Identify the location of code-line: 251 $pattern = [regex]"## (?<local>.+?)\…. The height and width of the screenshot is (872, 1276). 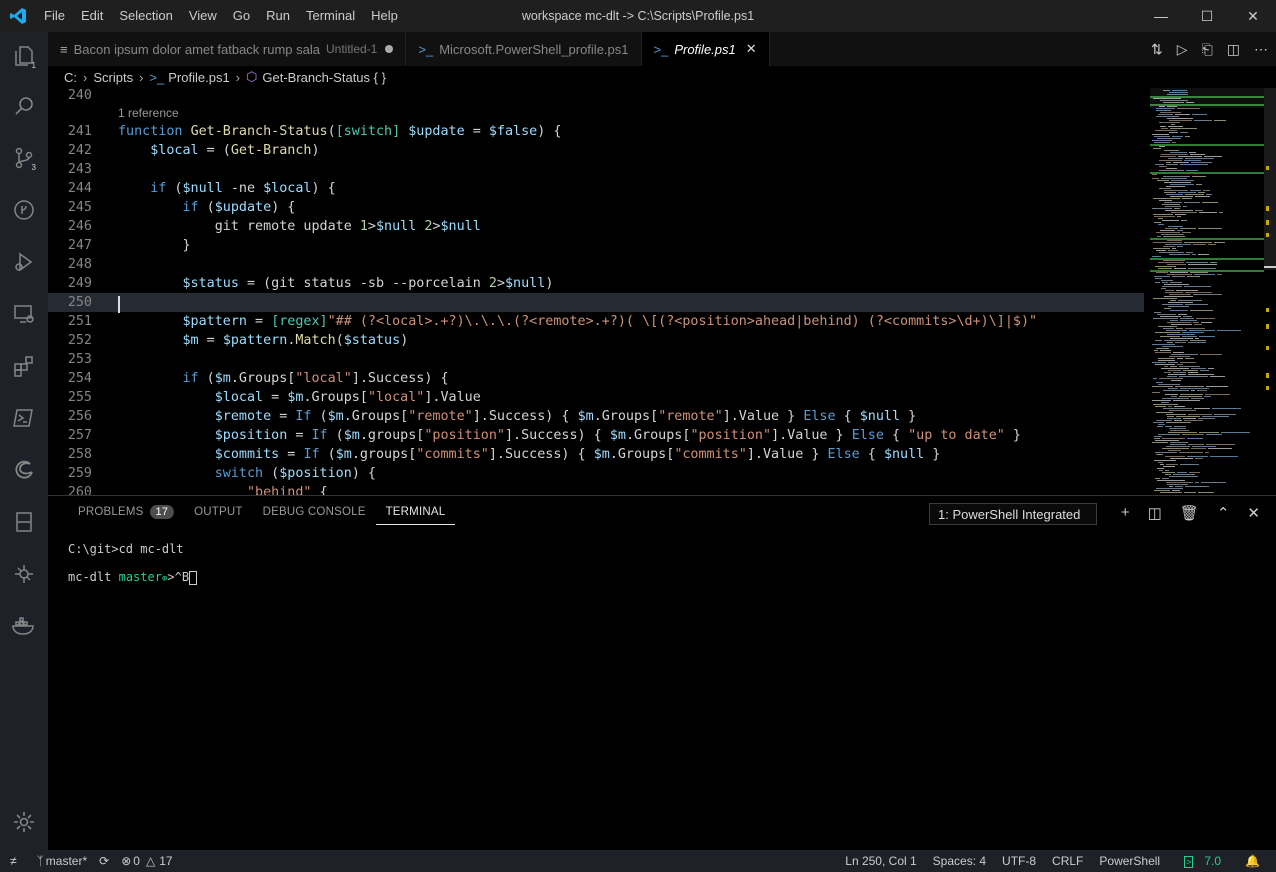
(596, 321).